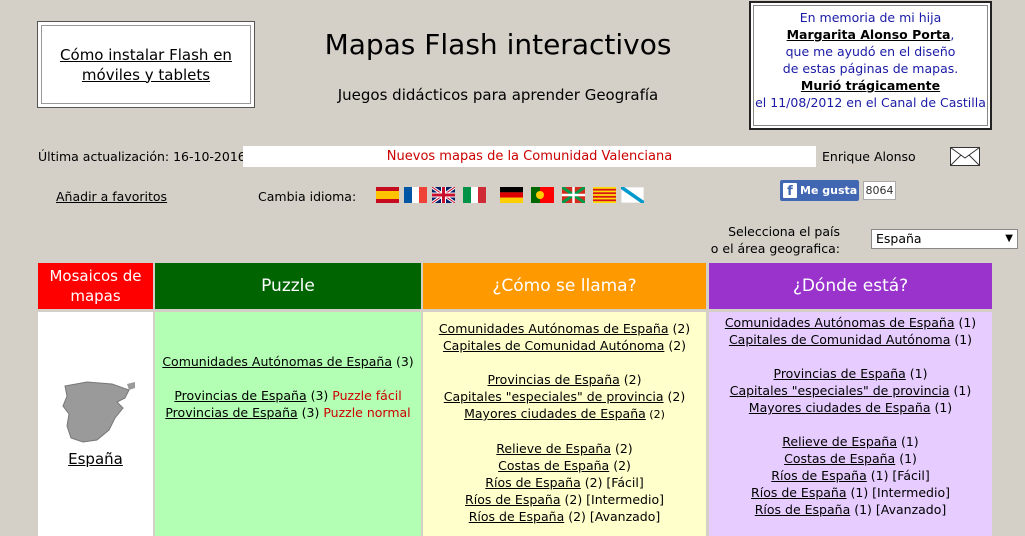  Describe the element at coordinates (511, 195) in the screenshot. I see `germany-flag-icon` at that location.